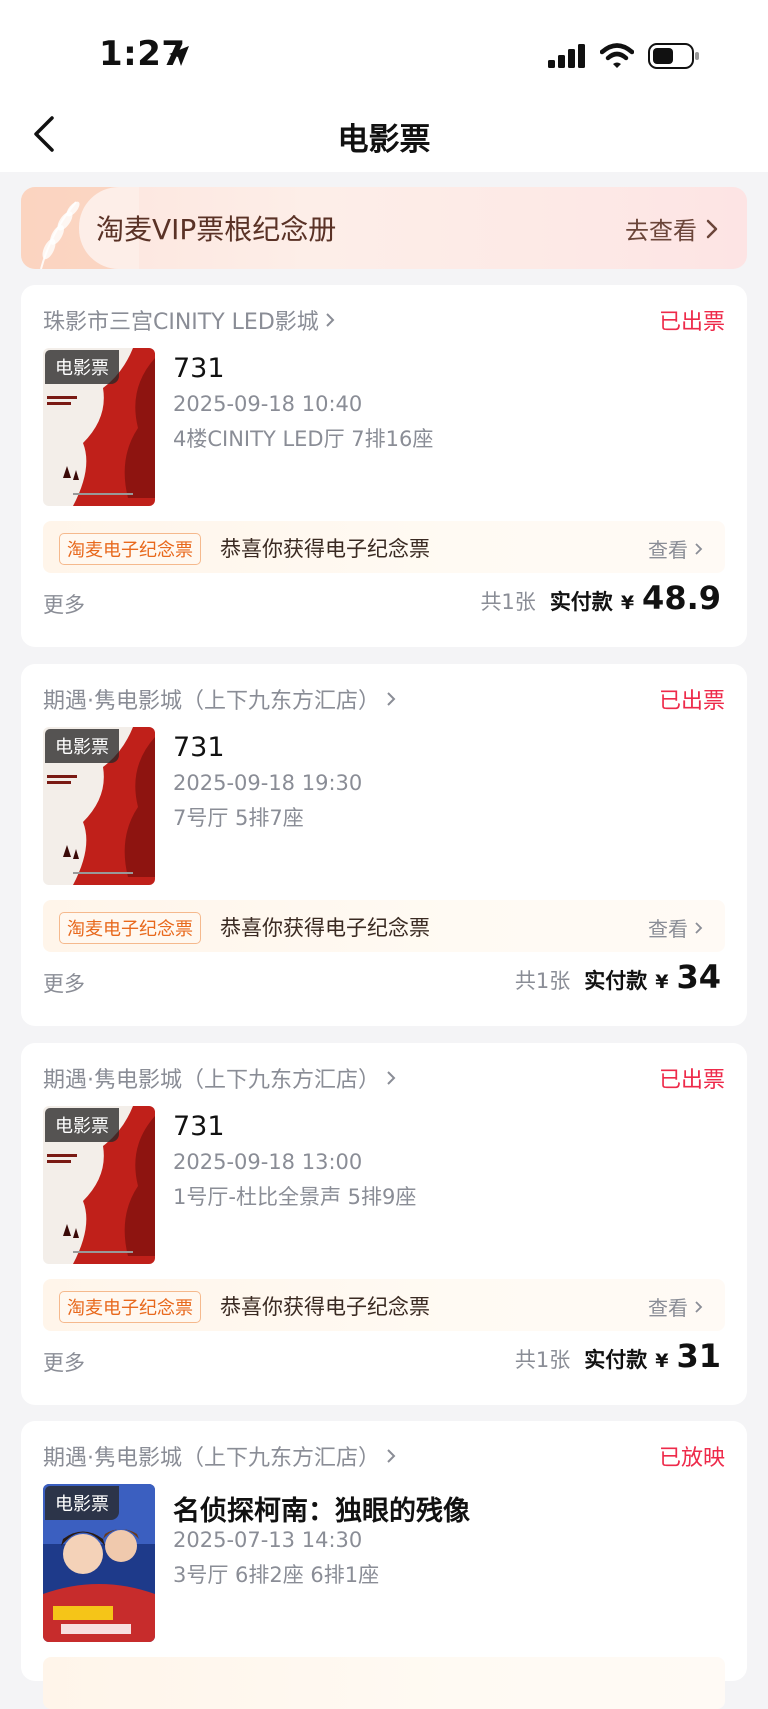 This screenshot has height=1709, width=768. Describe the element at coordinates (384, 1683) in the screenshot. I see `e-memento-bar` at that location.